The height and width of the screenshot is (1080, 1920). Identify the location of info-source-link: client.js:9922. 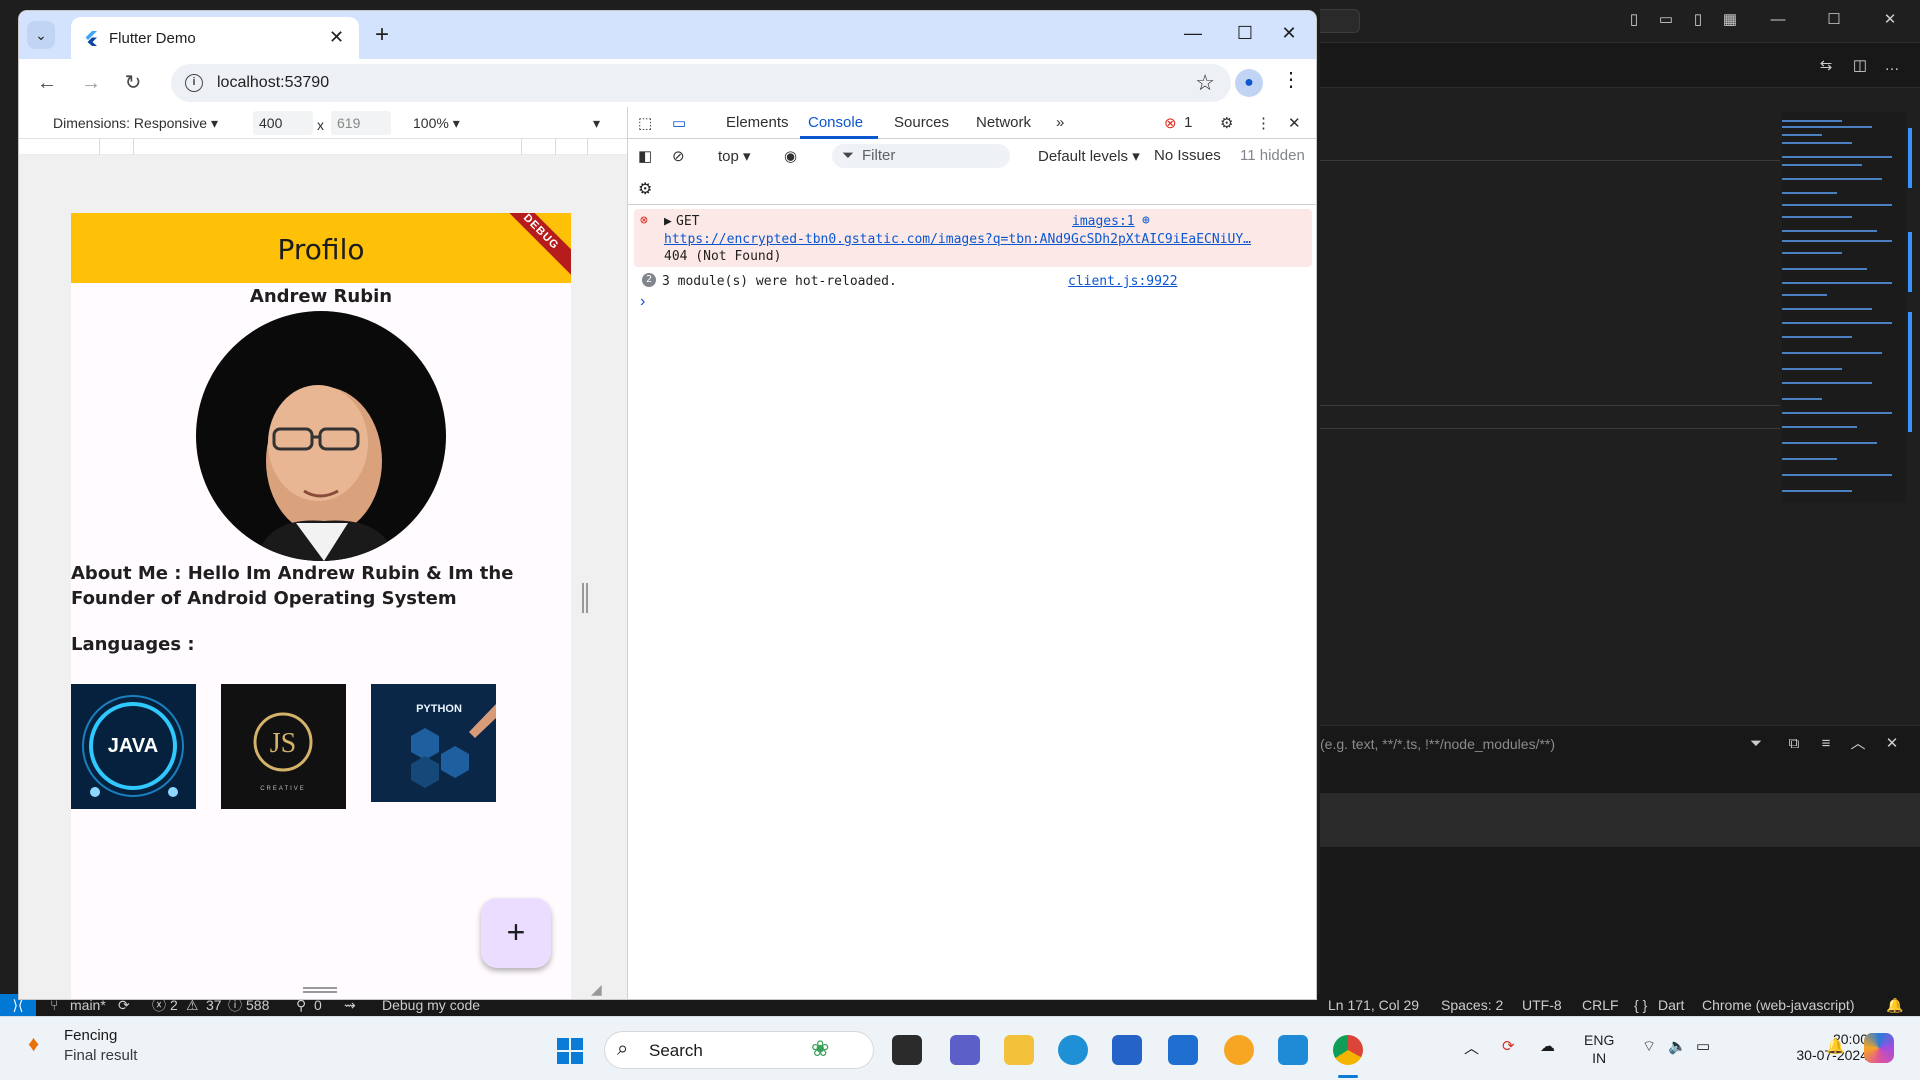
(1123, 281).